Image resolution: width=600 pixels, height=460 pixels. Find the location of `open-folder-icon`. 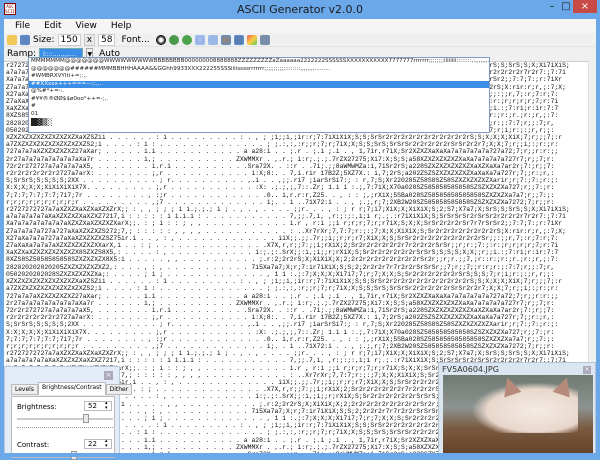

open-folder-icon is located at coordinates (12, 39).